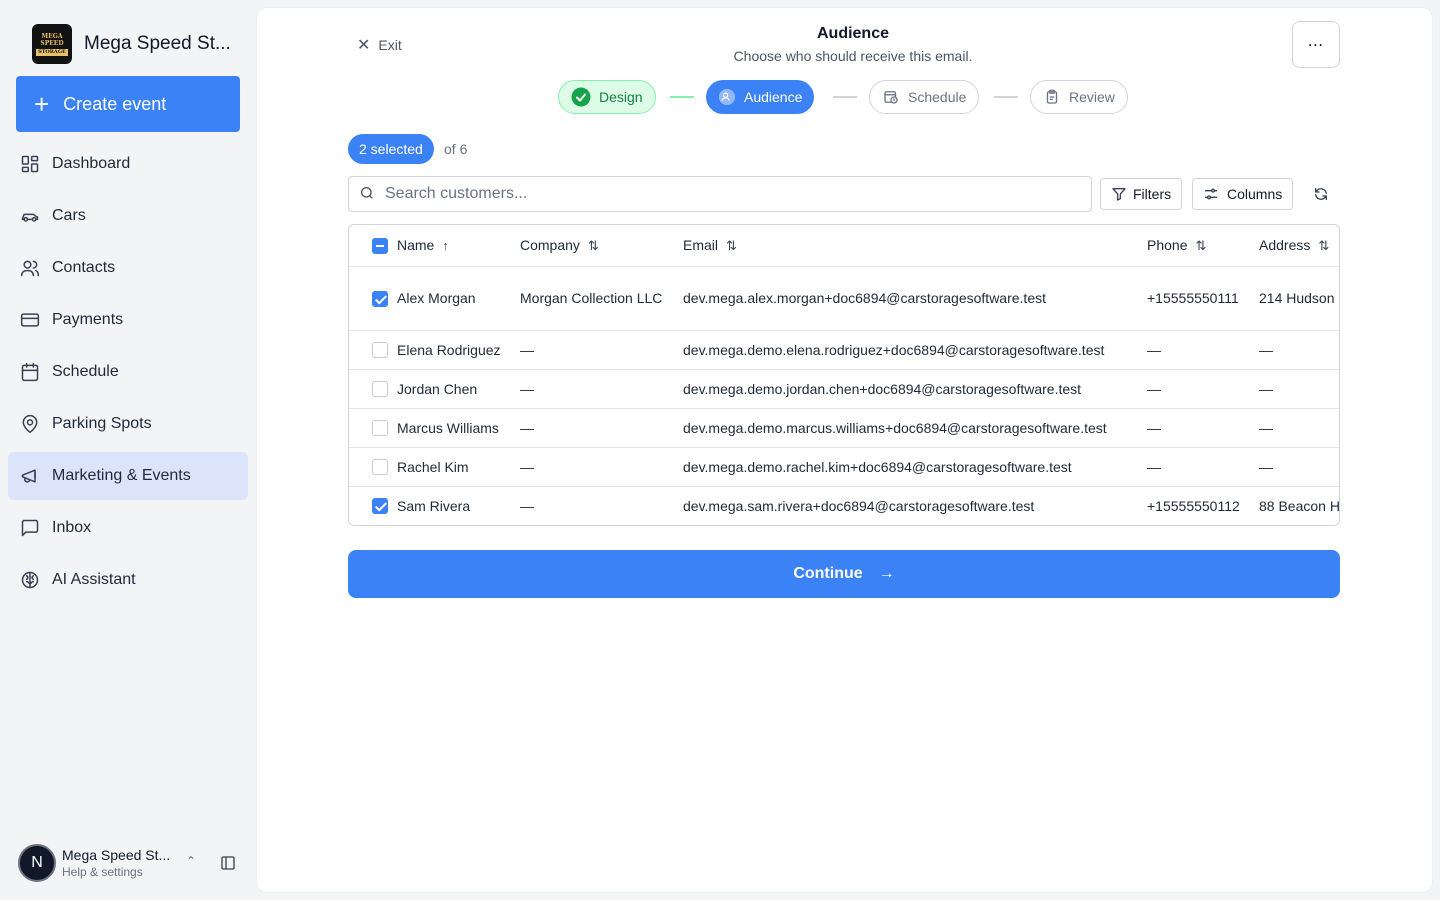  Describe the element at coordinates (1316, 44) in the screenshot. I see `more-options-button: ⋯` at that location.